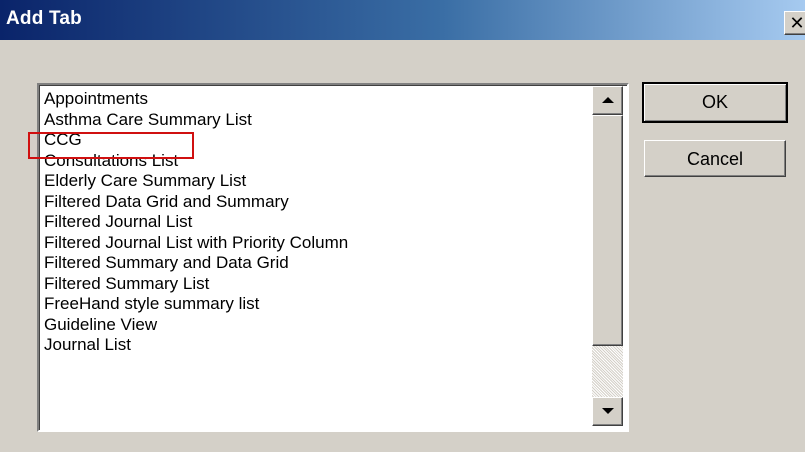  Describe the element at coordinates (715, 158) in the screenshot. I see `cancel-button: Cancel` at that location.